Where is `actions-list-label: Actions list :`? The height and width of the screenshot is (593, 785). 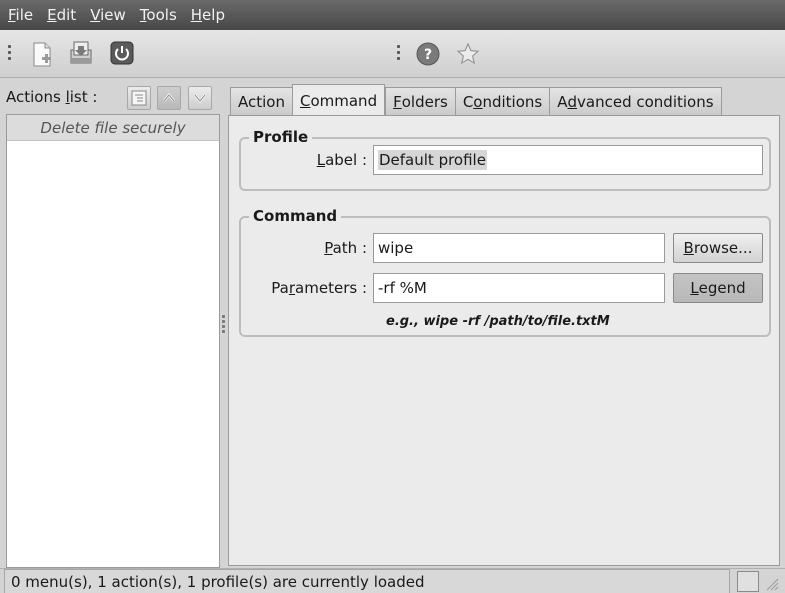 actions-list-label: Actions list : is located at coordinates (52, 97).